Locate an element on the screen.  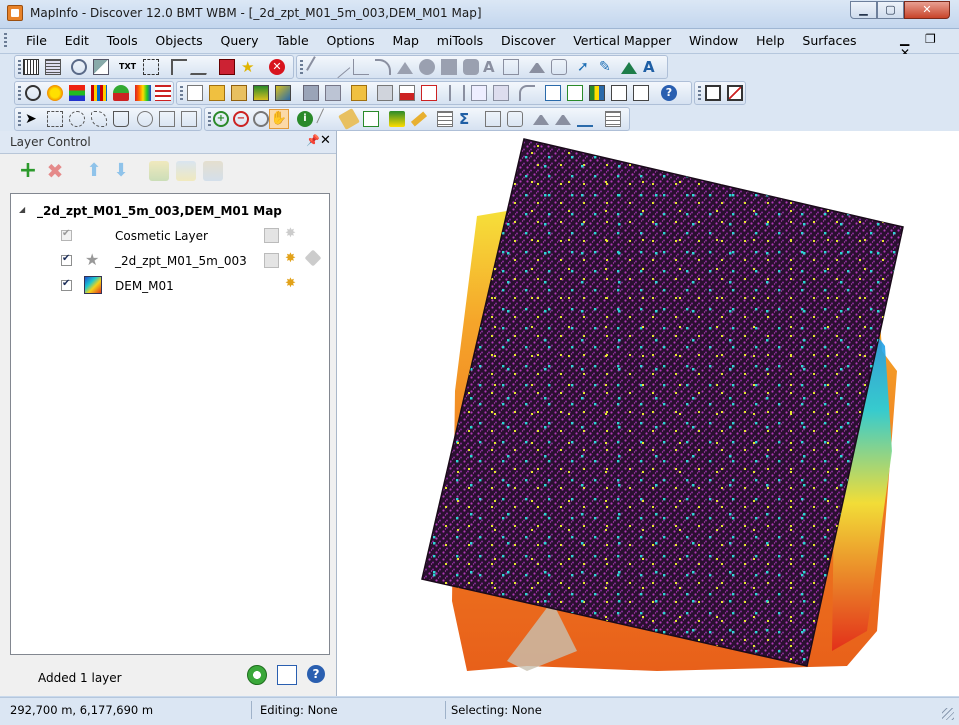
unselect-icon is located at coordinates (145, 119).